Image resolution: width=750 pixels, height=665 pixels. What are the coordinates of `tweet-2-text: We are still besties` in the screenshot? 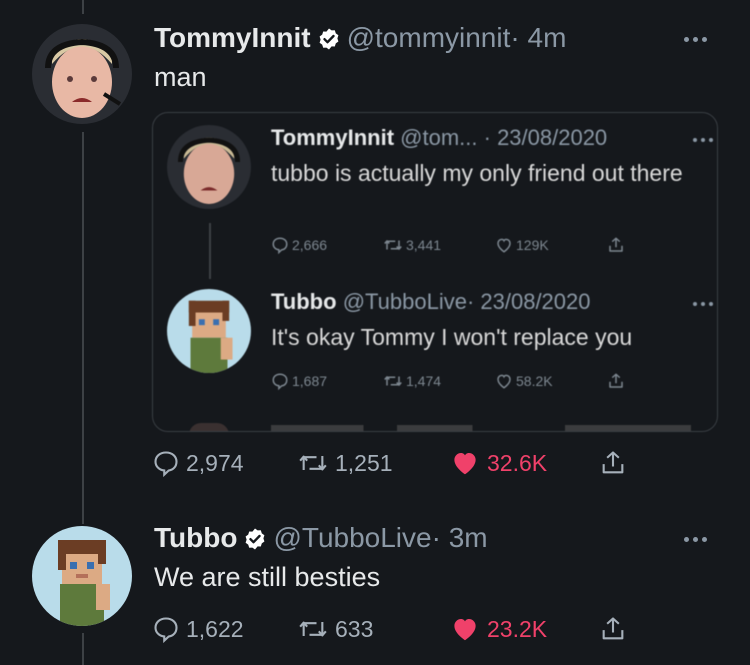 It's located at (267, 577).